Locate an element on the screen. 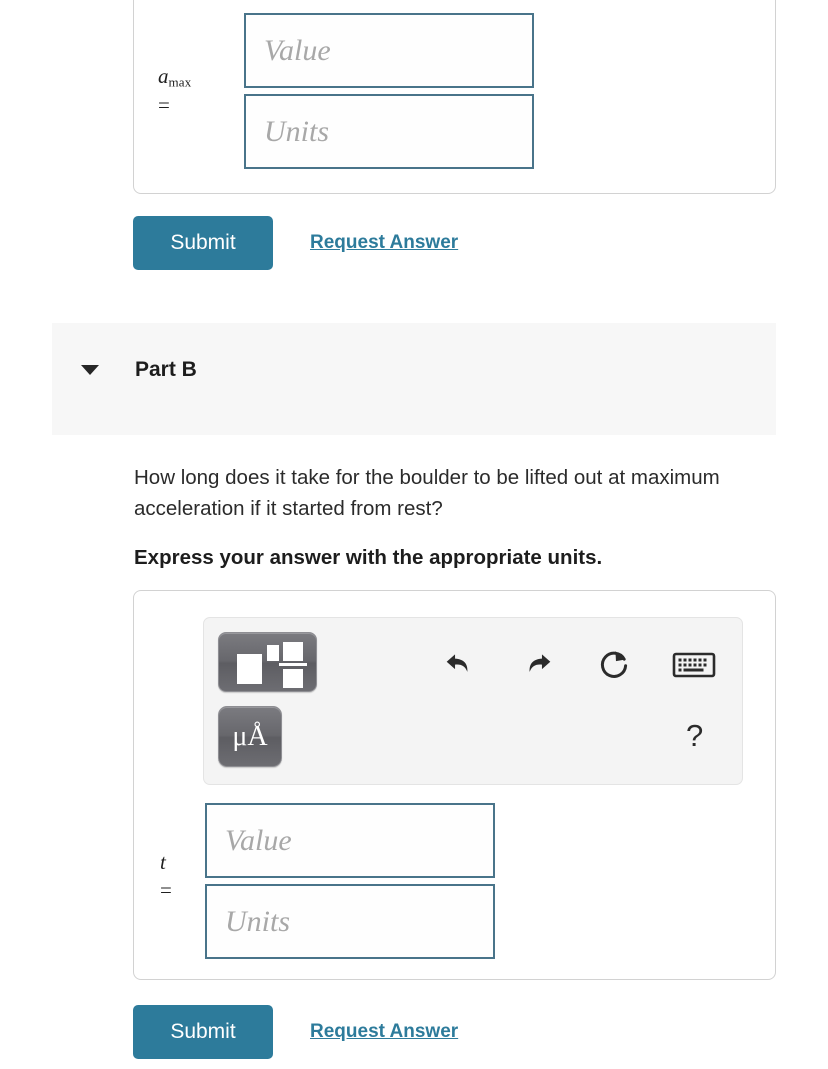  help-label: ? is located at coordinates (695, 735).